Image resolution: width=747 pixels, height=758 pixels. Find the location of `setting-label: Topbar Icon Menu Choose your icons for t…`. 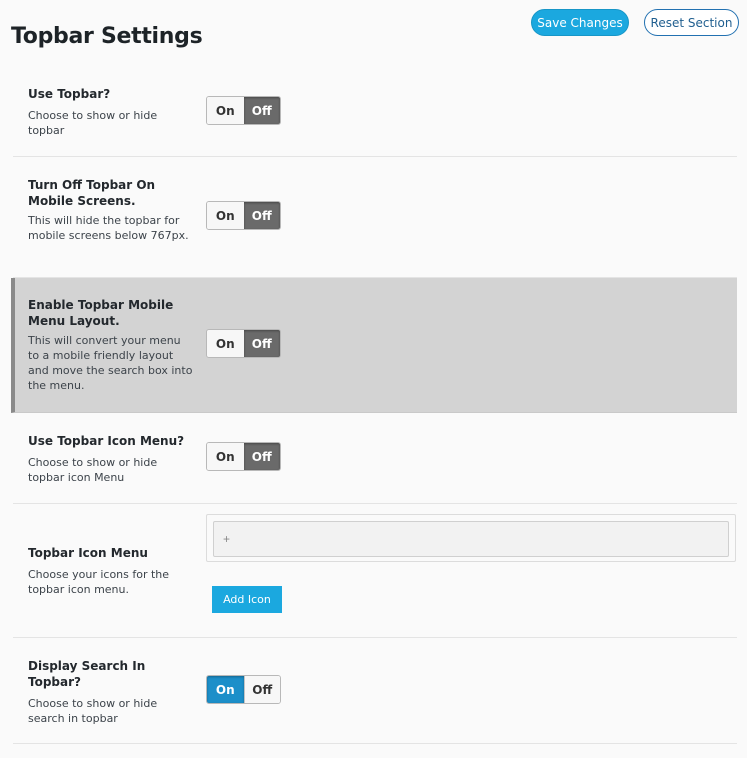

setting-label: Topbar Icon Menu Choose your icons for t… is located at coordinates (110, 571).